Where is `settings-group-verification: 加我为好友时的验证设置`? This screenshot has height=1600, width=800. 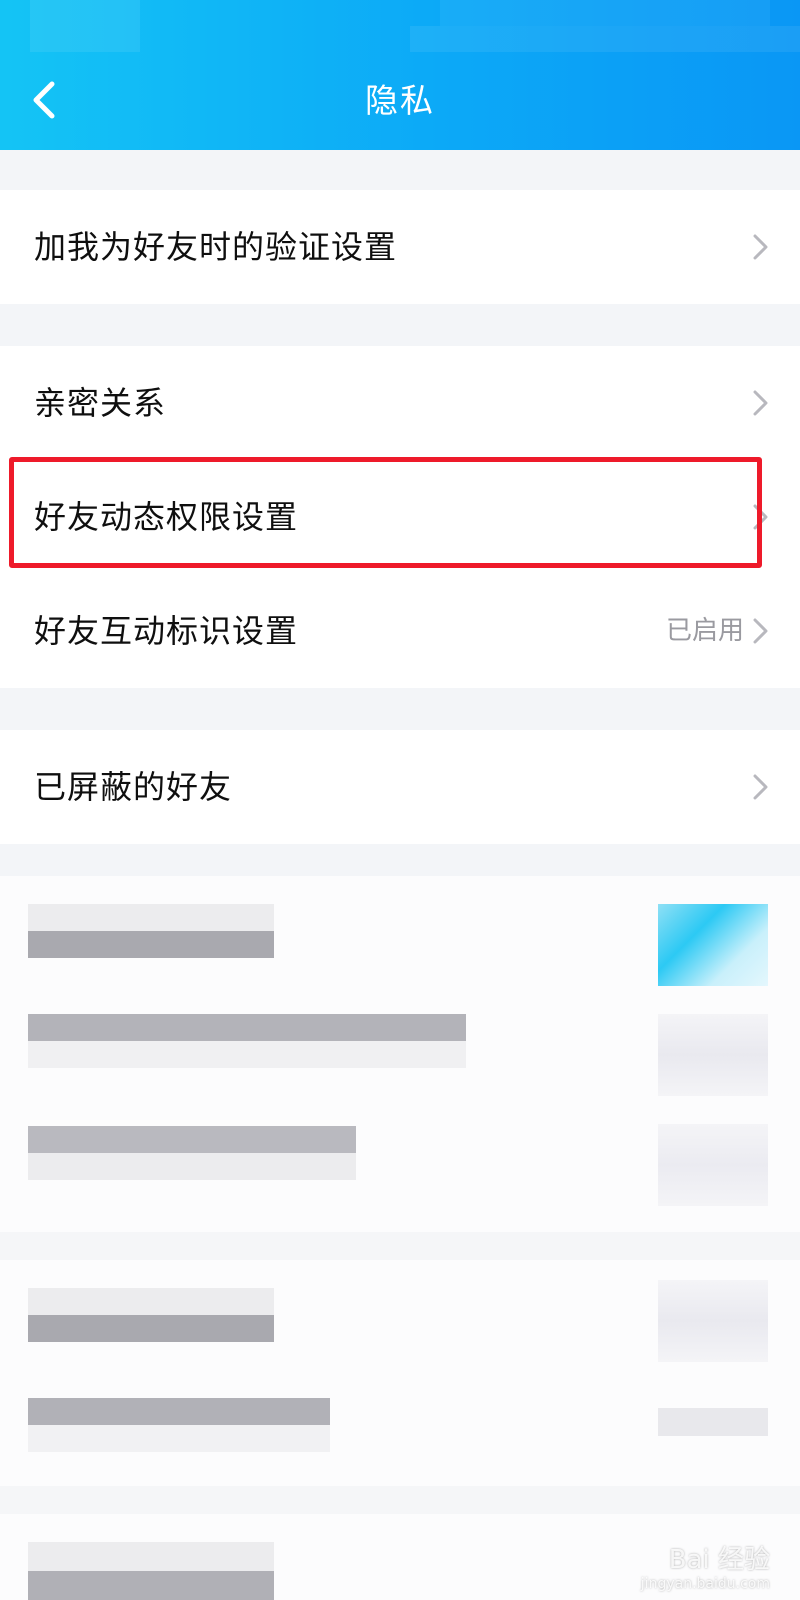 settings-group-verification: 加我为好友时的验证设置 is located at coordinates (400, 247).